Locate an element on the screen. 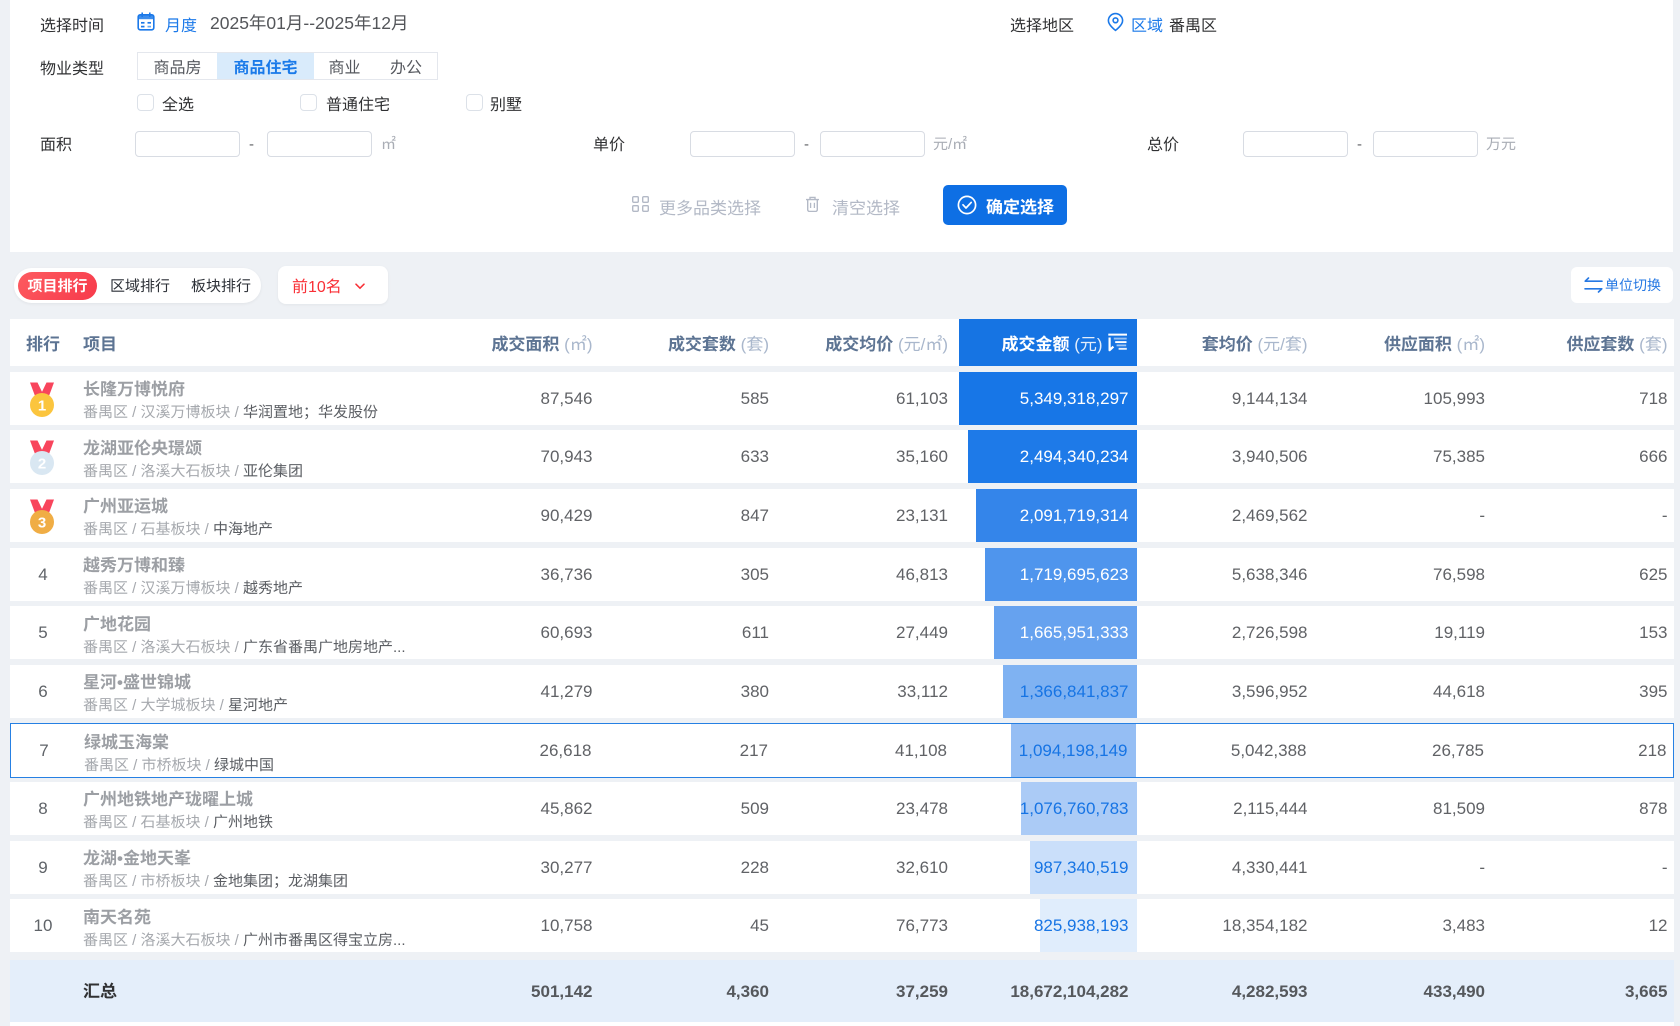 This screenshot has width=1680, height=1026. svg-text: 2 is located at coordinates (42, 464).